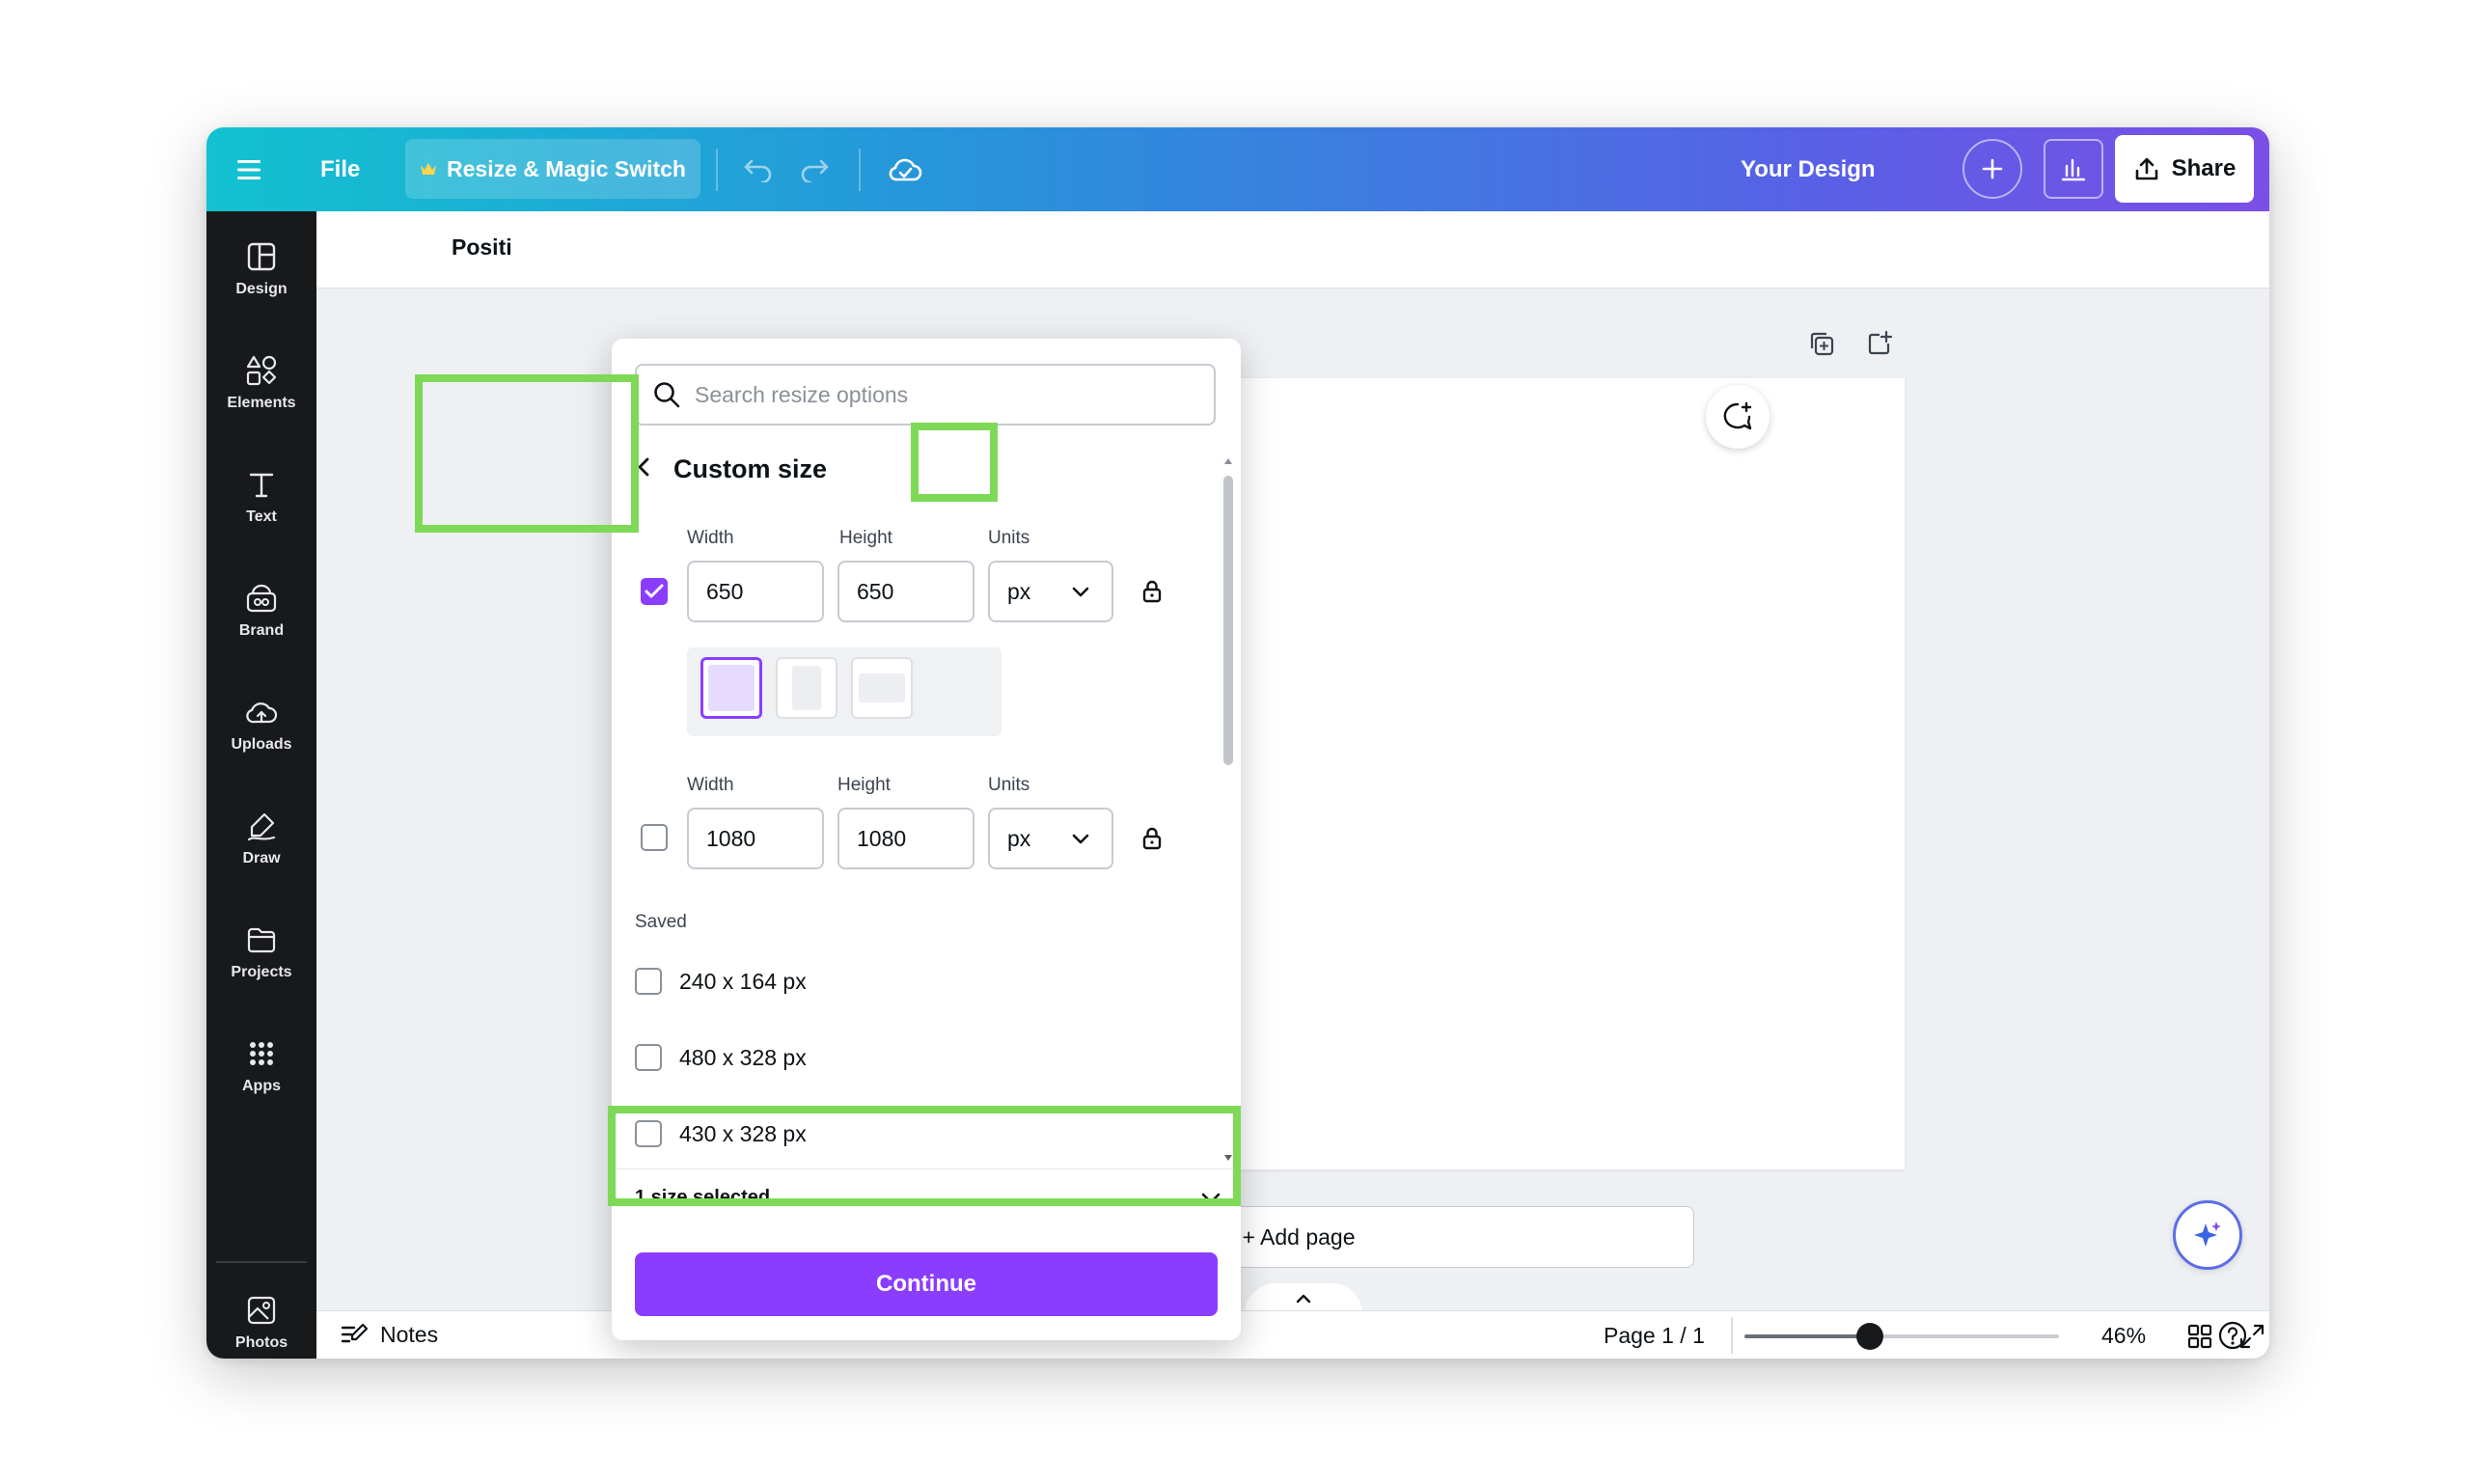 The image size is (2470, 1484). What do you see at coordinates (844, 691) in the screenshot?
I see `orientation-options` at bounding box center [844, 691].